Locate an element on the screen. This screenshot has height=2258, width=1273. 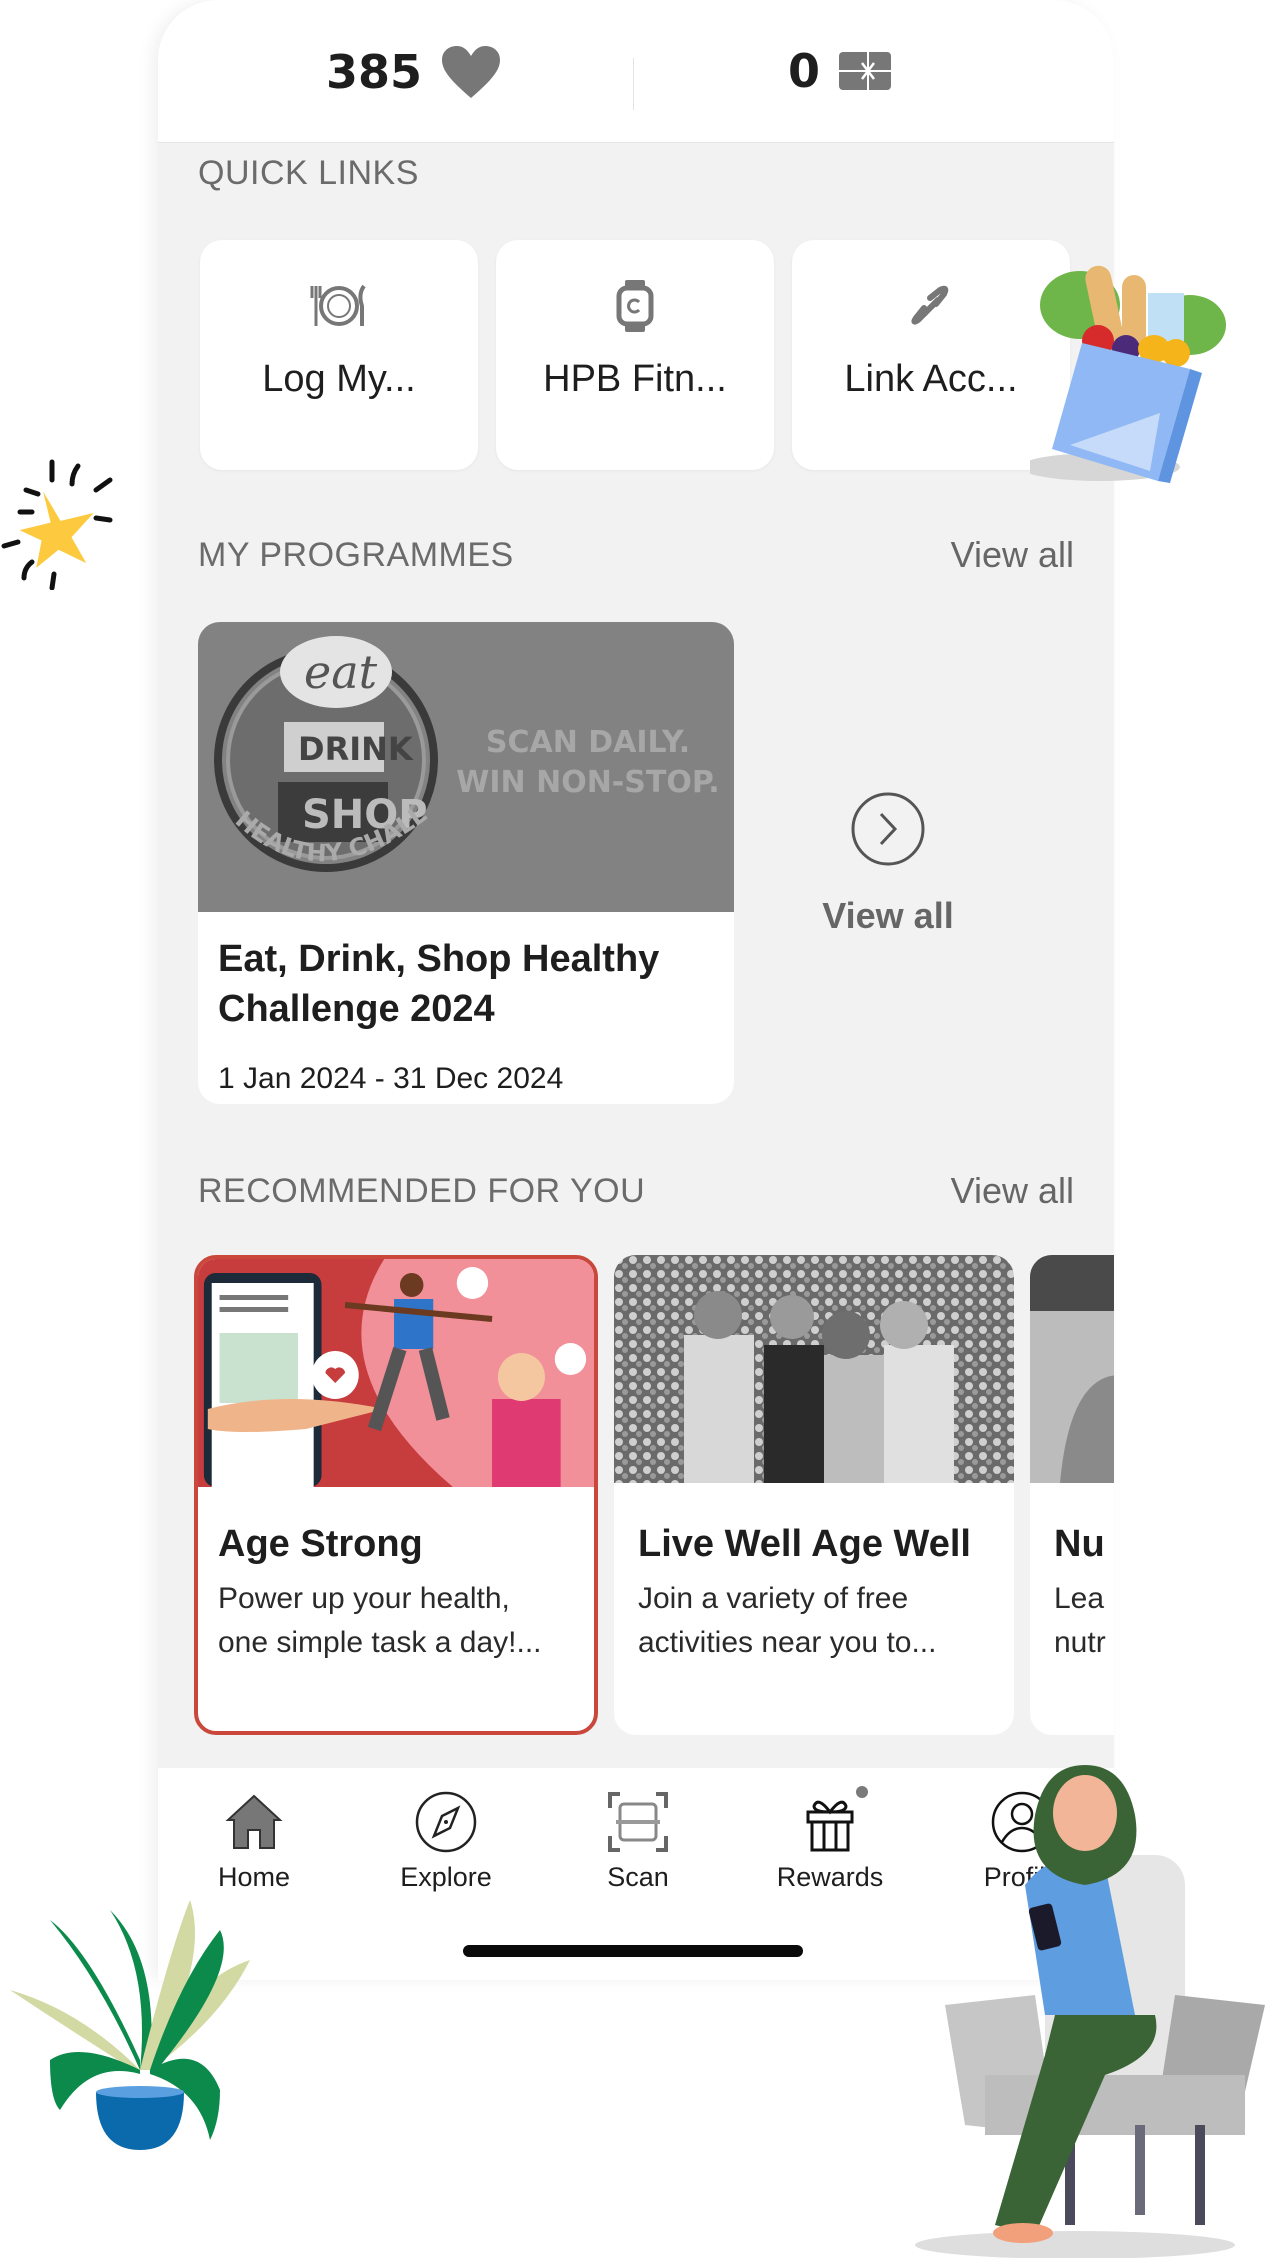
points-count: 385 is located at coordinates (374, 72).